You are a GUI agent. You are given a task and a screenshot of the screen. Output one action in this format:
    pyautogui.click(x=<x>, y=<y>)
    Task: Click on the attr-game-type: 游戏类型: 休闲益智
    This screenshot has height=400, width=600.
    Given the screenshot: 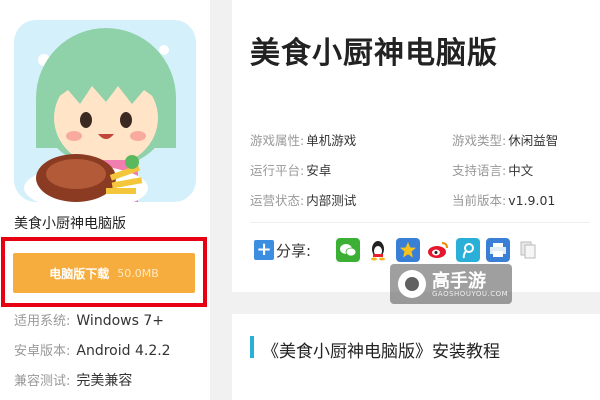 What is the action you would take?
    pyautogui.click(x=505, y=139)
    